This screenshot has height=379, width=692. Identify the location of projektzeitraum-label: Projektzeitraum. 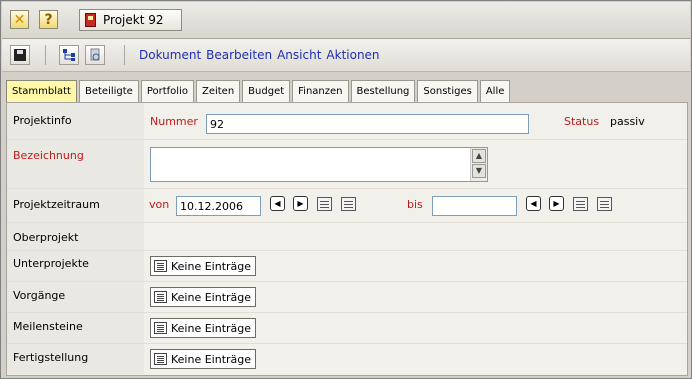
(75, 205).